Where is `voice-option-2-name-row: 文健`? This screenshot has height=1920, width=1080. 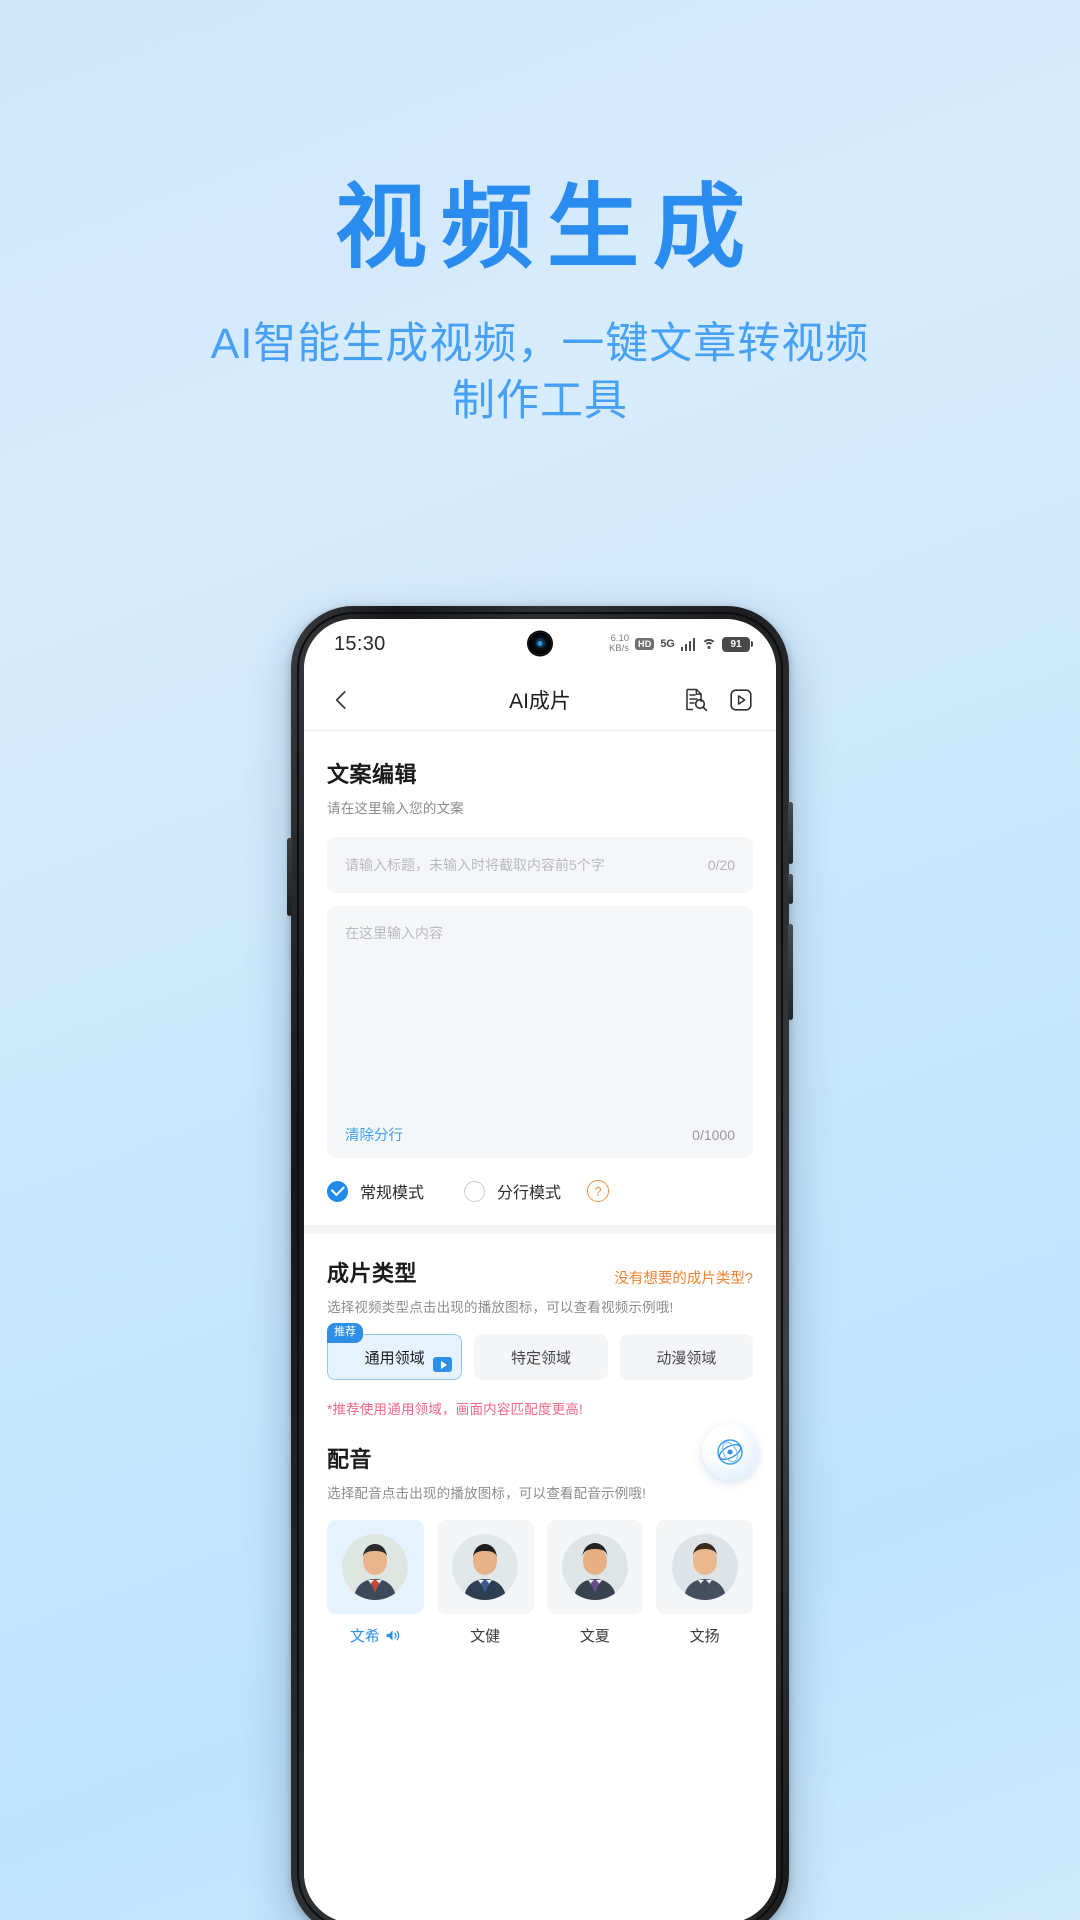 voice-option-2-name-row: 文健 is located at coordinates (485, 1635).